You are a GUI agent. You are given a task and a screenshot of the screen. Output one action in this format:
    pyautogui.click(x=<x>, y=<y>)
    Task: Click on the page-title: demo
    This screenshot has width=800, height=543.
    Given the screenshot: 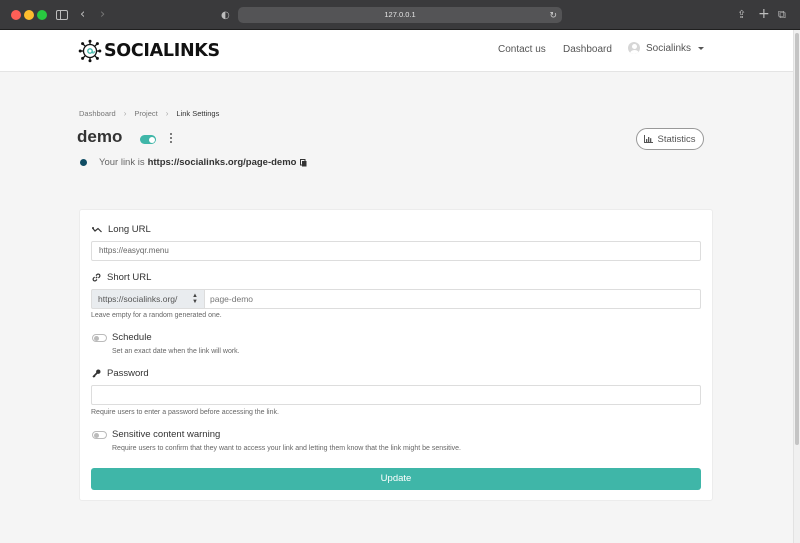 What is the action you would take?
    pyautogui.click(x=100, y=136)
    